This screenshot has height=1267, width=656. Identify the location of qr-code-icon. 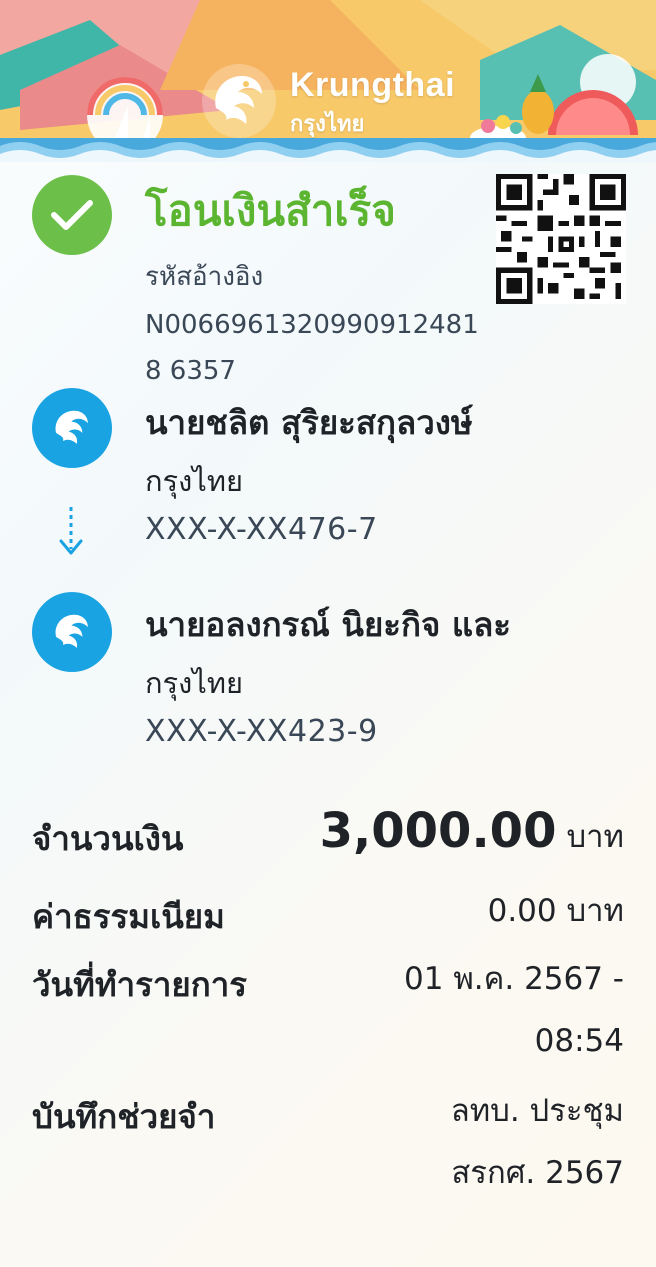
(561, 239).